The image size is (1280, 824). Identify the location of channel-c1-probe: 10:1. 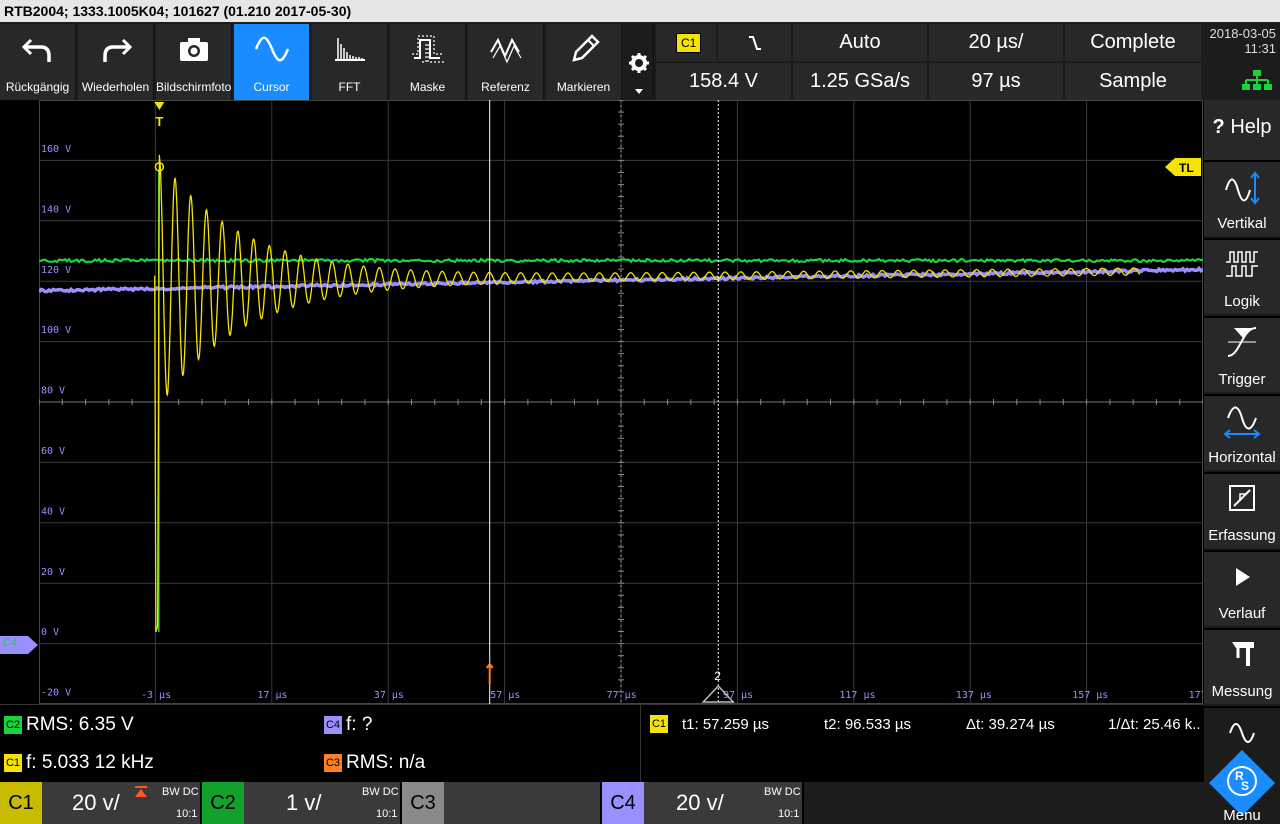
(186, 814).